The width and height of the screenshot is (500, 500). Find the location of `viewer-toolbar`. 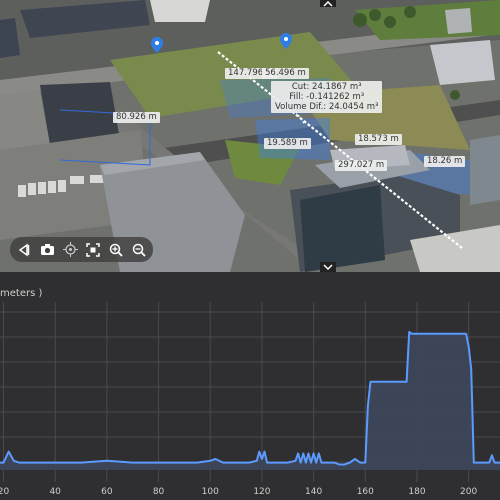

viewer-toolbar is located at coordinates (81, 249).